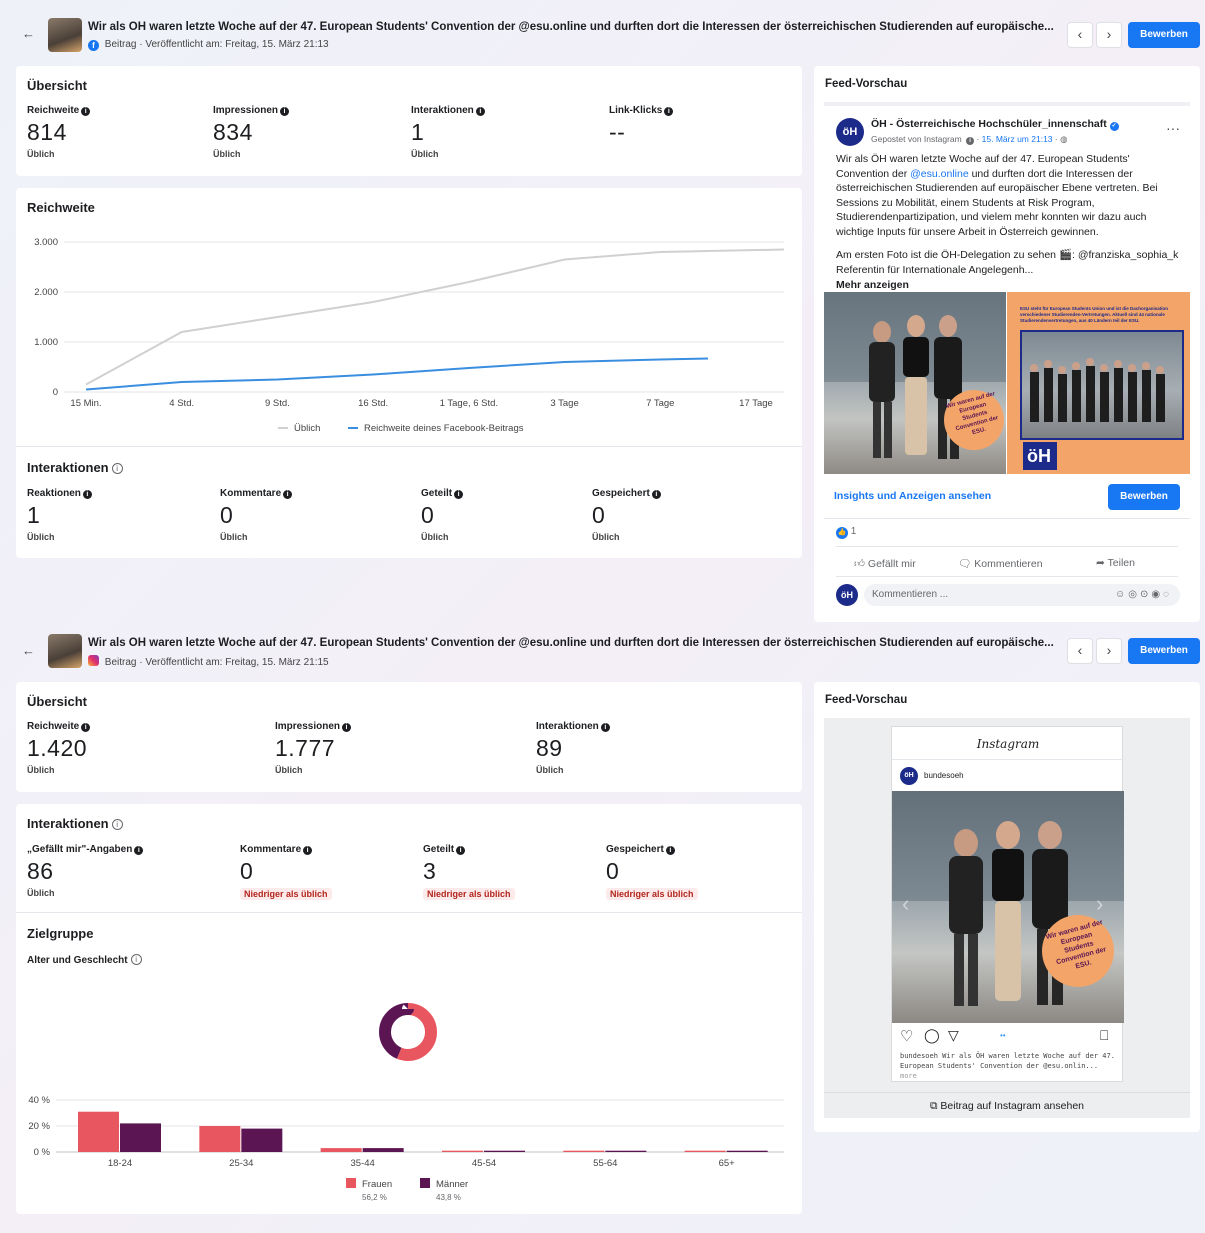  What do you see at coordinates (965, 564) in the screenshot?
I see `comment-icon: 🗨︎` at bounding box center [965, 564].